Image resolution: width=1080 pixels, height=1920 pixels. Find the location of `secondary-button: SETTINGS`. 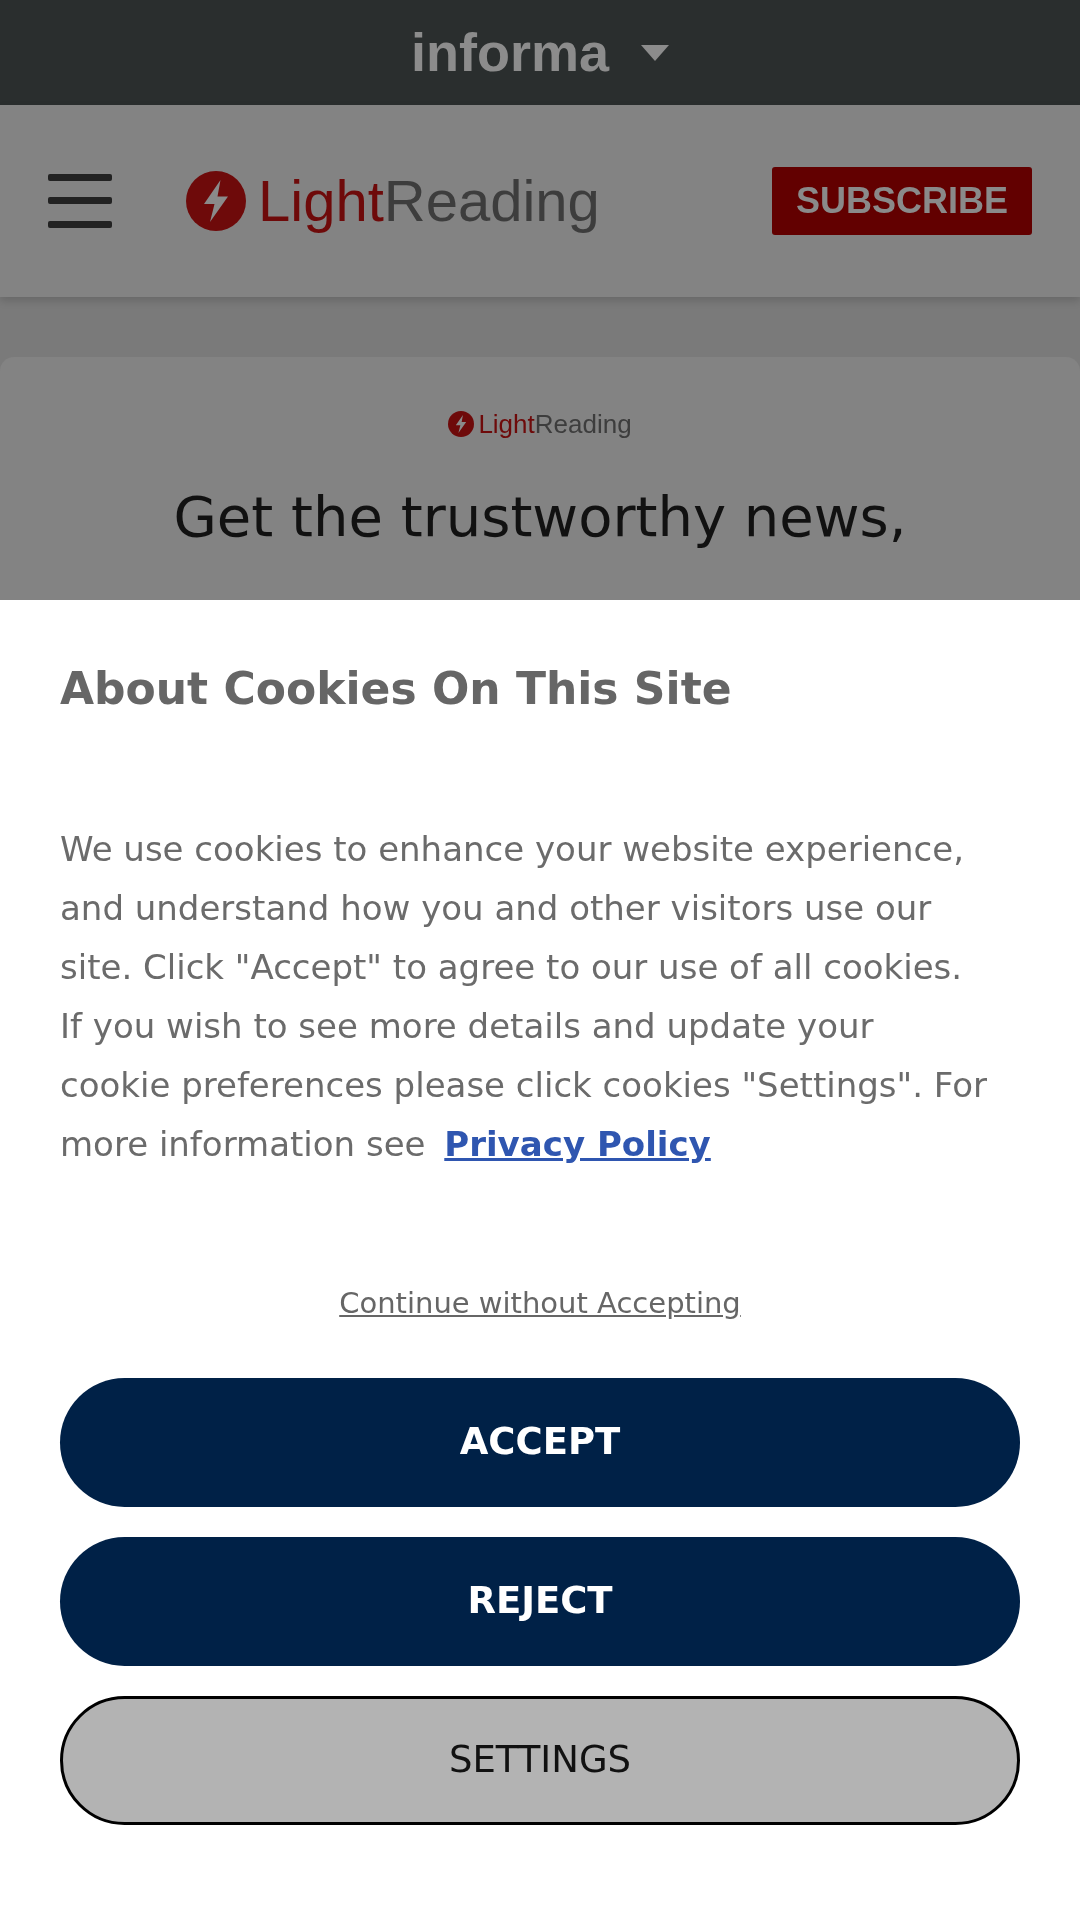

secondary-button: SETTINGS is located at coordinates (540, 1760).